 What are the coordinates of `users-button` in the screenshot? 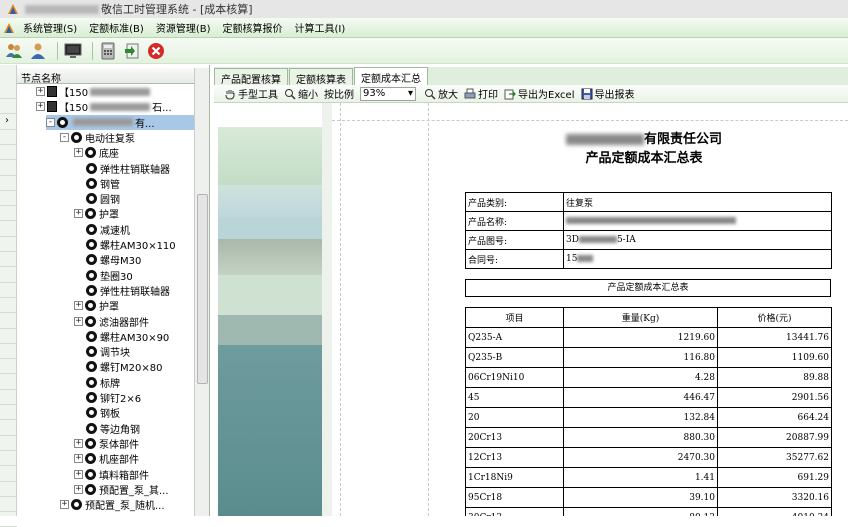 It's located at (14, 51).